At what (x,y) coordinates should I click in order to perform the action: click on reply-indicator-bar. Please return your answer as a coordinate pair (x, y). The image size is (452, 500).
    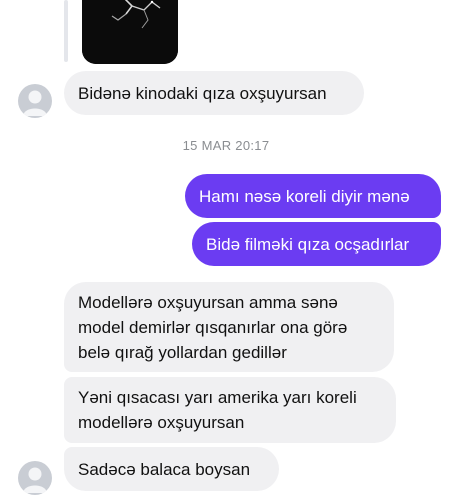
    Looking at the image, I should click on (66, 31).